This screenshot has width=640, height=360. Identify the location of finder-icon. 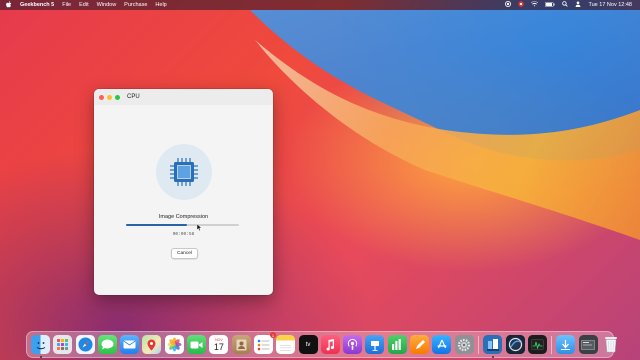
(40, 345).